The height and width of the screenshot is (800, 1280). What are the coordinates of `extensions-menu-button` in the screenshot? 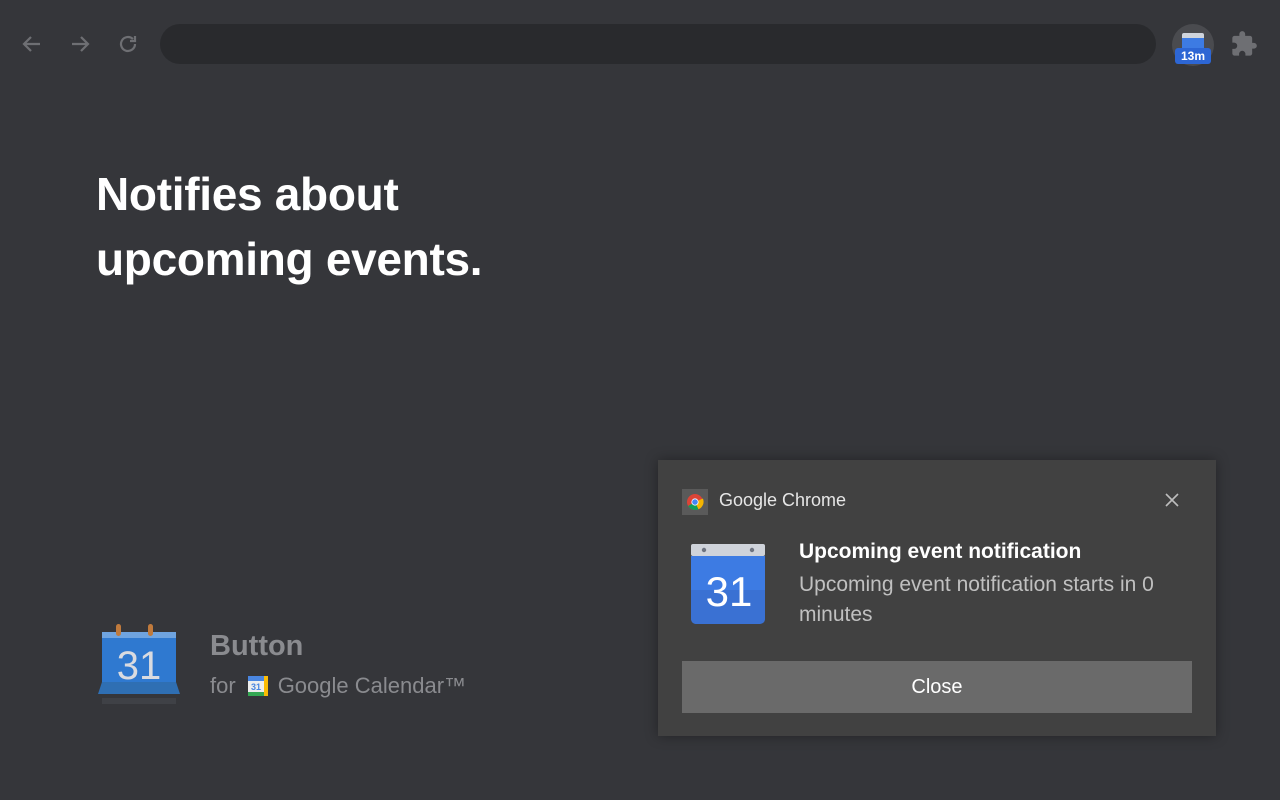 It's located at (1244, 44).